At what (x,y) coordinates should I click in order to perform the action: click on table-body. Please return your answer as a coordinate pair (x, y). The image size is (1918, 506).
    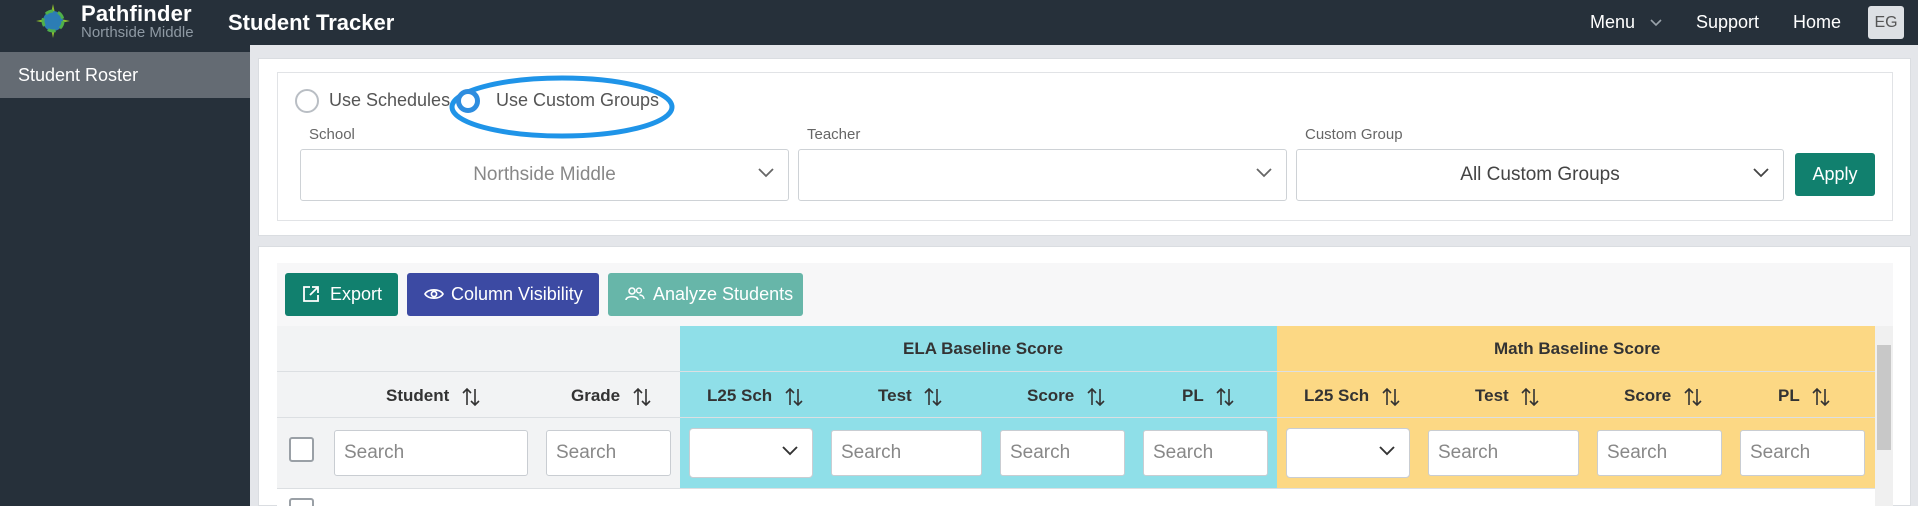
    Looking at the image, I should click on (1076, 497).